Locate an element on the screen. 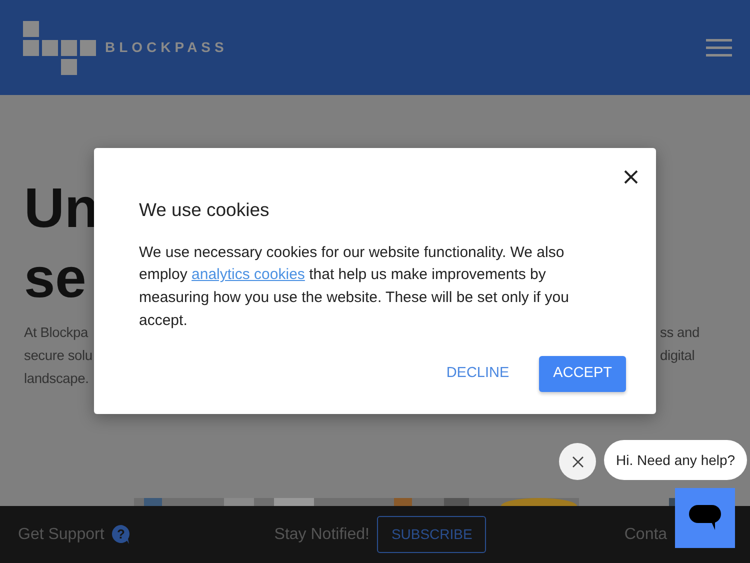  chat-button is located at coordinates (705, 518).